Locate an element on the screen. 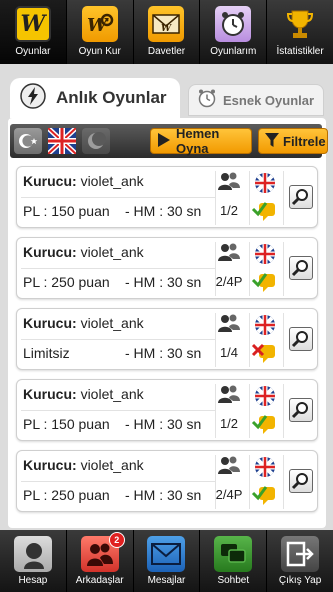  nav-label: Oyun Kur is located at coordinates (99, 51).